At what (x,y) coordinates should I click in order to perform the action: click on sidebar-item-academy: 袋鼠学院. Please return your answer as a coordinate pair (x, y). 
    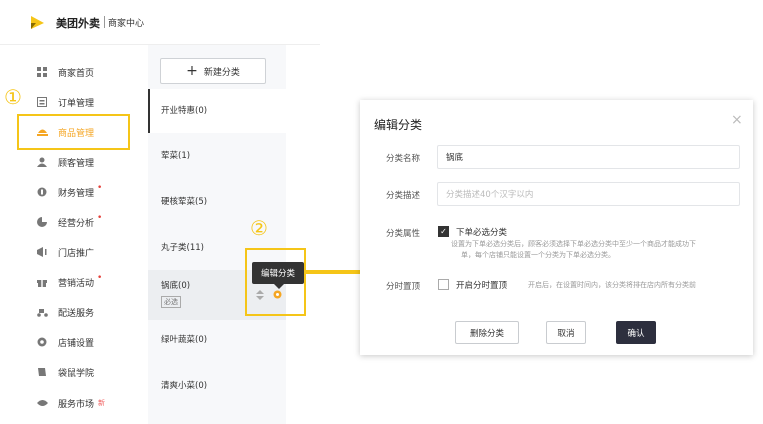
    Looking at the image, I should click on (65, 372).